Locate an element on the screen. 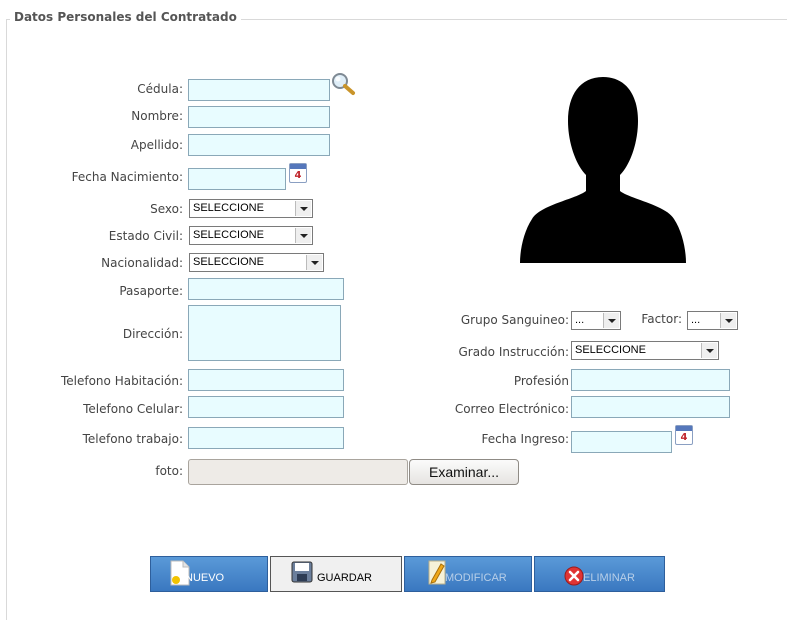  foto-file-path is located at coordinates (298, 472).